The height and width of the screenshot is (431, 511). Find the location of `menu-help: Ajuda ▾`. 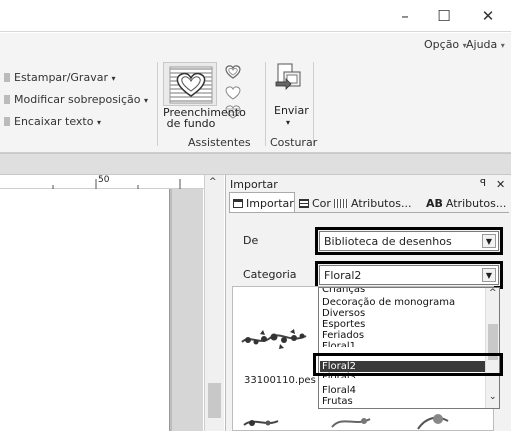

menu-help: Ajuda ▾ is located at coordinates (485, 44).